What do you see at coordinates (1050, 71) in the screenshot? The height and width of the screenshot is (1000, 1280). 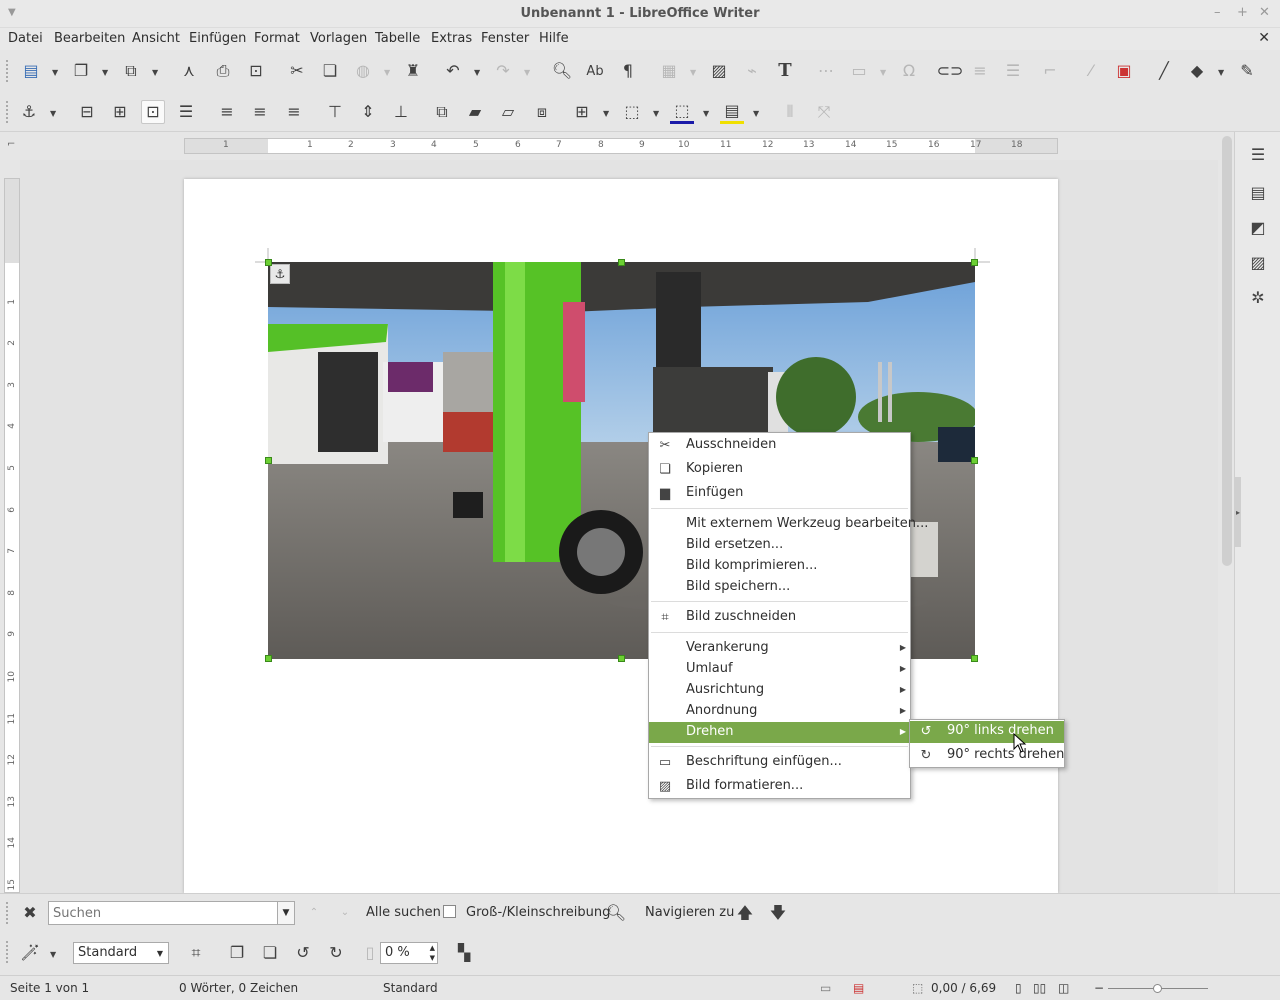 I see `insert-bookmark-icon: ⌐` at bounding box center [1050, 71].